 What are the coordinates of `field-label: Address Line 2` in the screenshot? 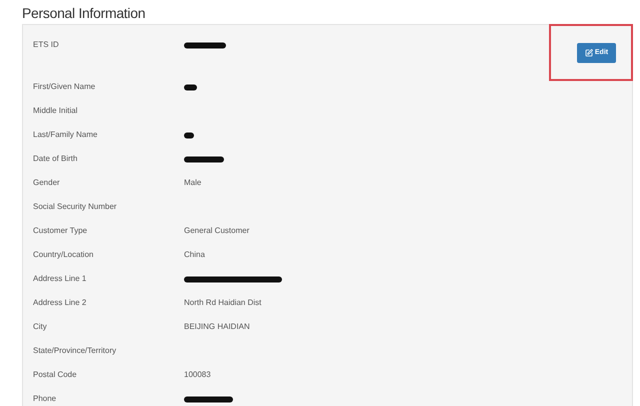 It's located at (60, 303).